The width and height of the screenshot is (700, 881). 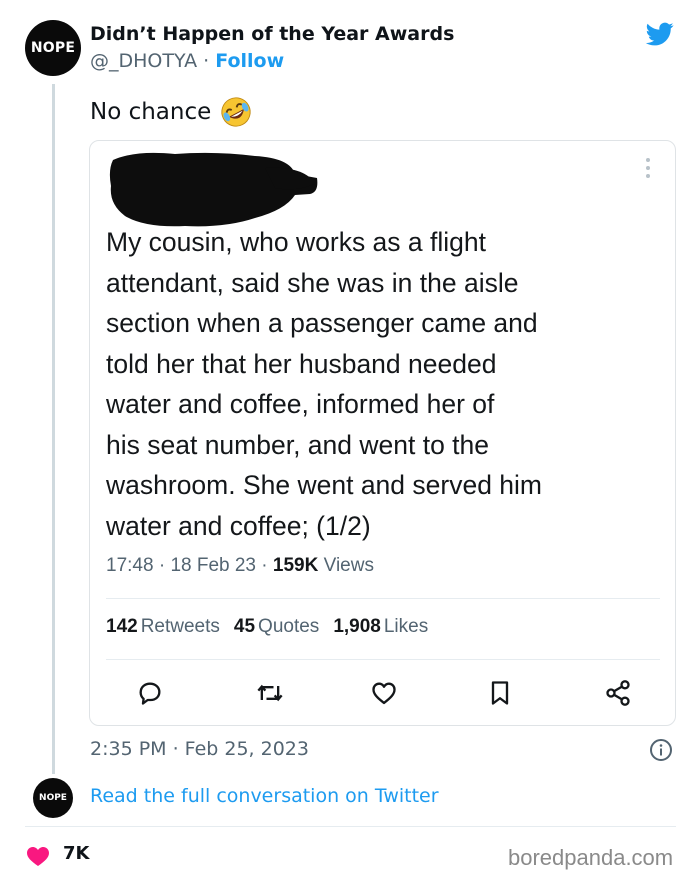 What do you see at coordinates (264, 796) in the screenshot?
I see `read-conversation-link: Read the full conversation on Twitter` at bounding box center [264, 796].